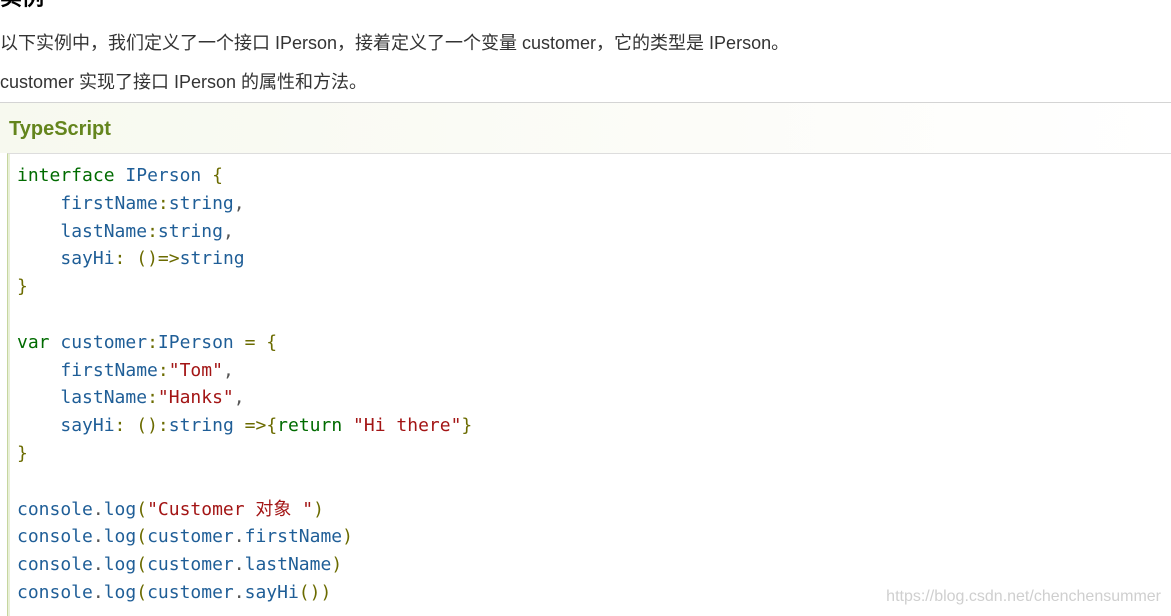 The image size is (1171, 616). What do you see at coordinates (184, 82) in the screenshot?
I see `intro-paragraph-2: customer 实现了接口 IPerson 的属性和方法。` at bounding box center [184, 82].